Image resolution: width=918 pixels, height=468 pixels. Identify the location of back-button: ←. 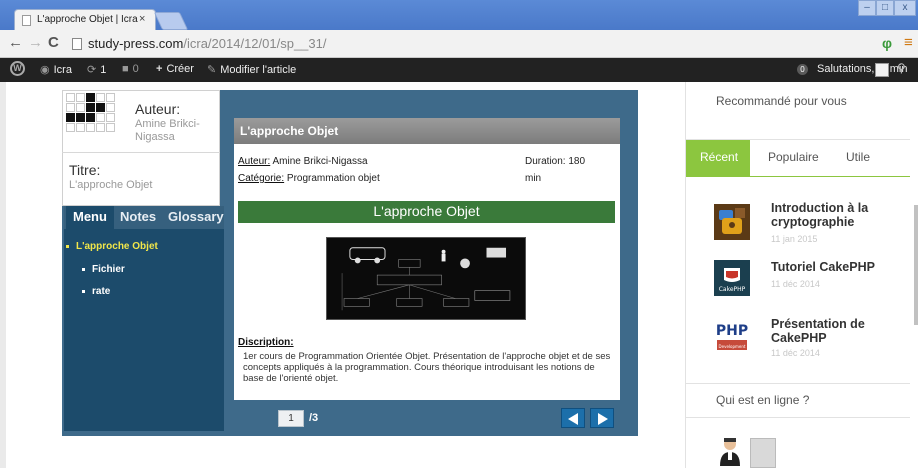
(15, 42).